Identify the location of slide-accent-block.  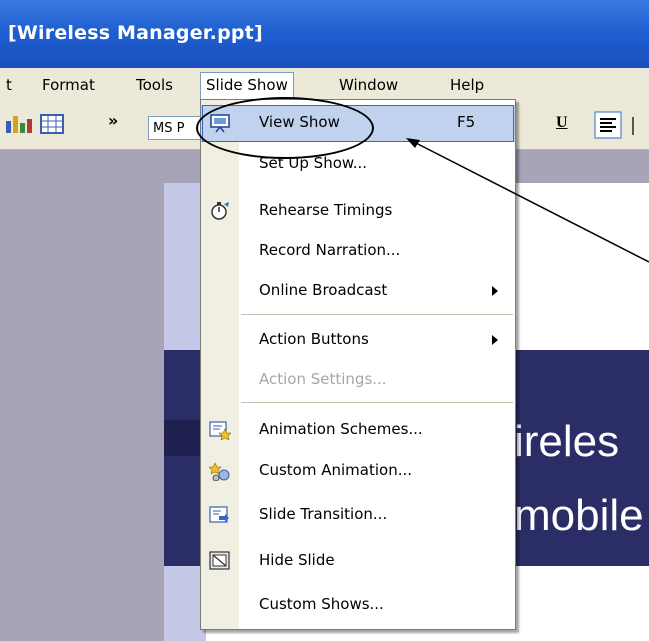
(184, 438).